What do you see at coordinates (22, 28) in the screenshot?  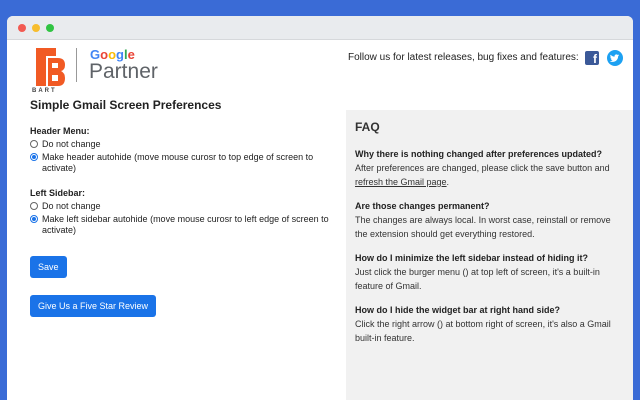 I see `close-window-button` at bounding box center [22, 28].